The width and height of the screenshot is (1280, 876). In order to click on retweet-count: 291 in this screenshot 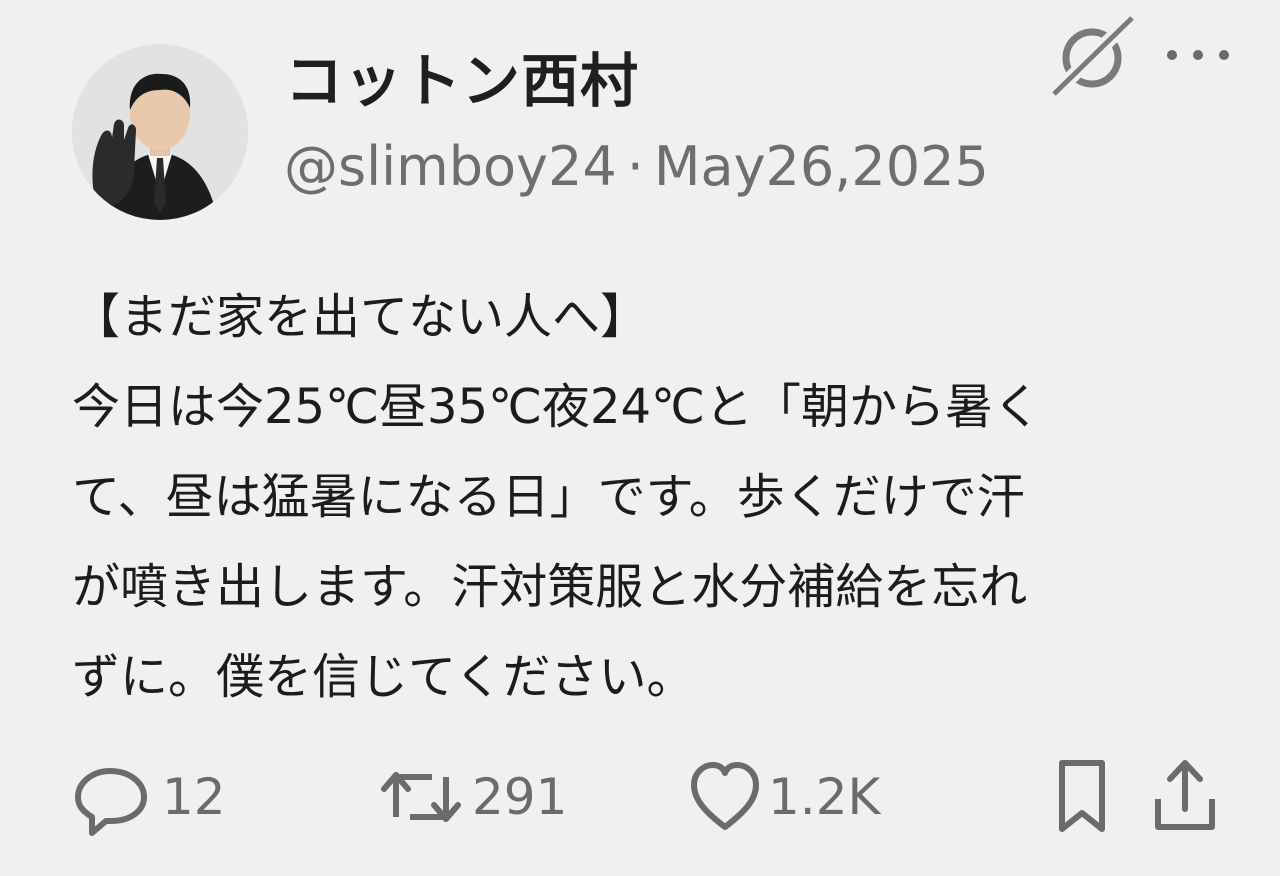, I will do `click(520, 797)`.